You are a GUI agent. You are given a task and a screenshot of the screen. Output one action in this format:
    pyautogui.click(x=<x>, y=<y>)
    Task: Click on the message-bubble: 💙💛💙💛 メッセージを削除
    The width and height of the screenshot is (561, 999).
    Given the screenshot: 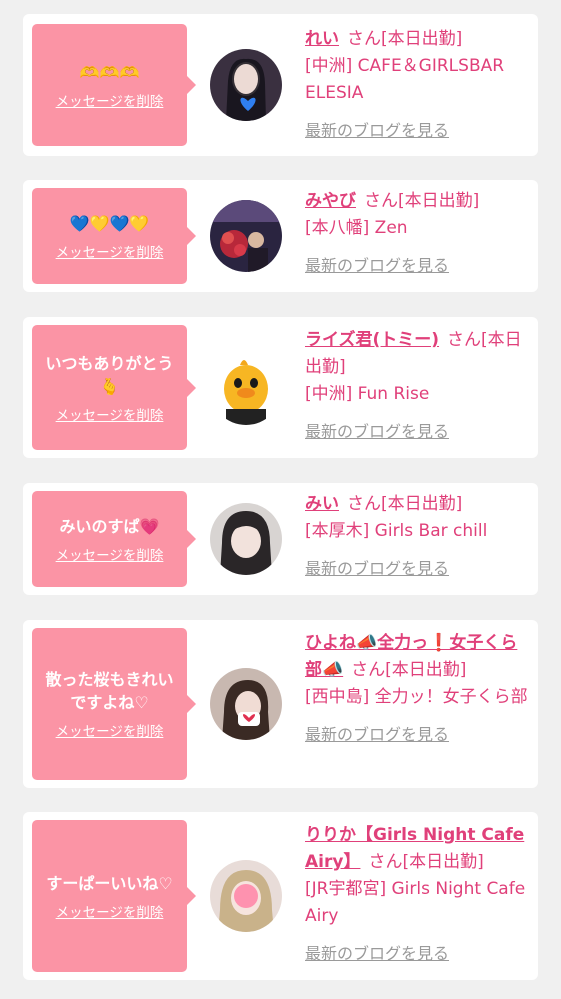 What is the action you would take?
    pyautogui.click(x=114, y=236)
    